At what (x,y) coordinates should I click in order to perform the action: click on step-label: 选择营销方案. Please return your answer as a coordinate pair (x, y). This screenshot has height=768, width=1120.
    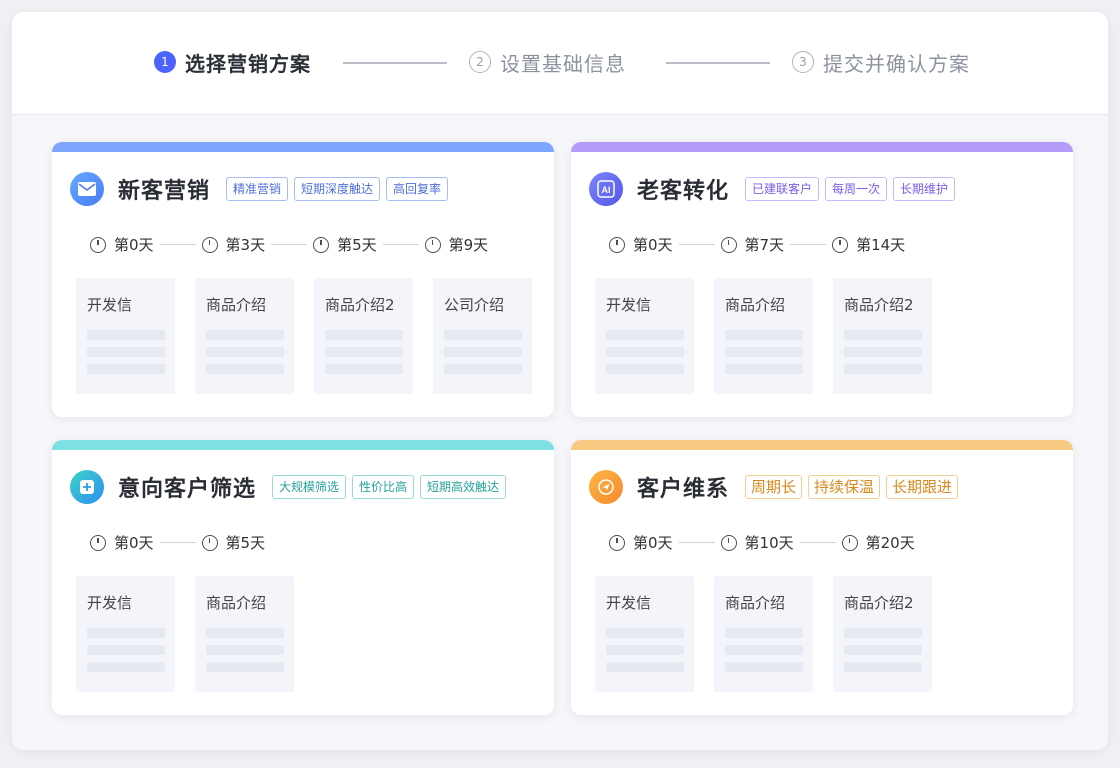
    Looking at the image, I should click on (248, 63).